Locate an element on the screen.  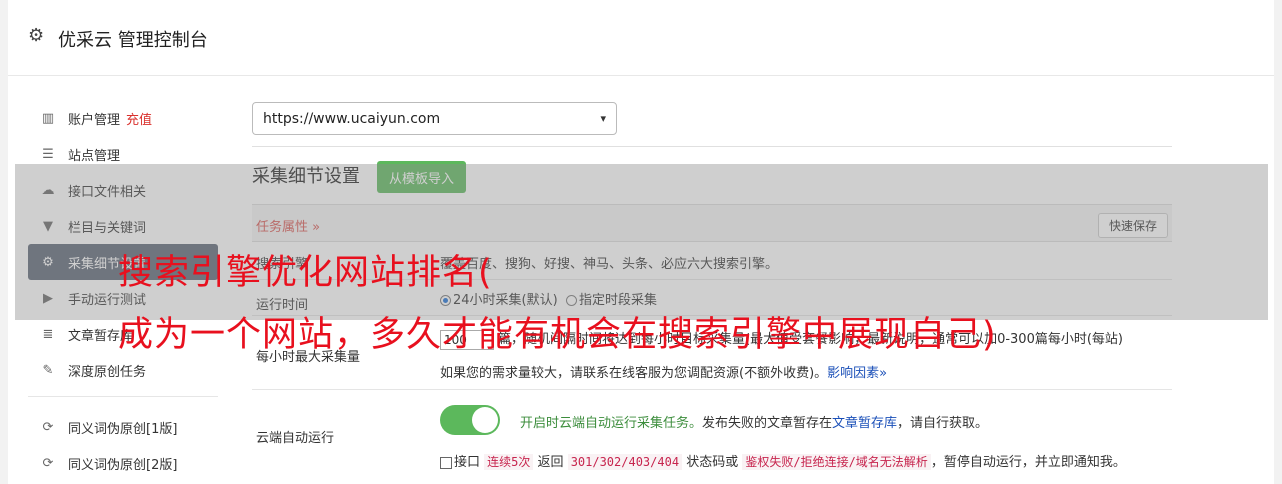
chevron-down-icon: ▾ is located at coordinates (603, 118).